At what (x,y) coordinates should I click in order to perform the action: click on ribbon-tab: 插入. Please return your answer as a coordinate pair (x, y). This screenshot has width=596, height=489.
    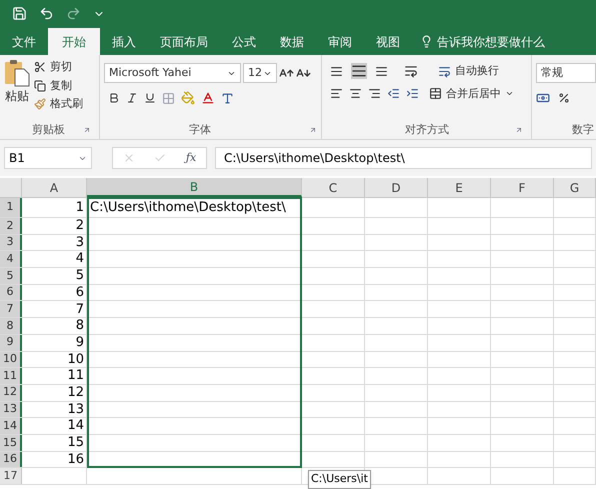
    Looking at the image, I should click on (124, 41).